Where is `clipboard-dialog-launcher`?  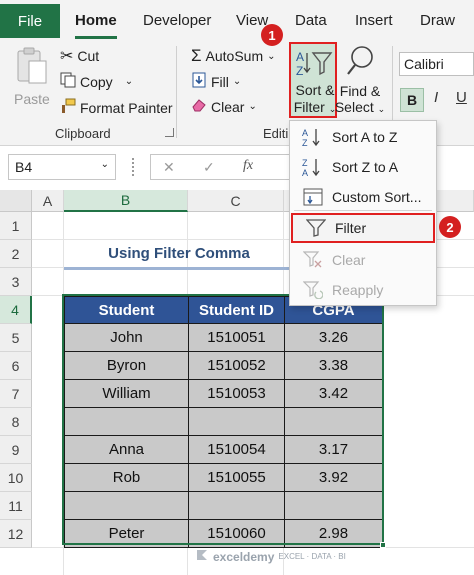 clipboard-dialog-launcher is located at coordinates (169, 132).